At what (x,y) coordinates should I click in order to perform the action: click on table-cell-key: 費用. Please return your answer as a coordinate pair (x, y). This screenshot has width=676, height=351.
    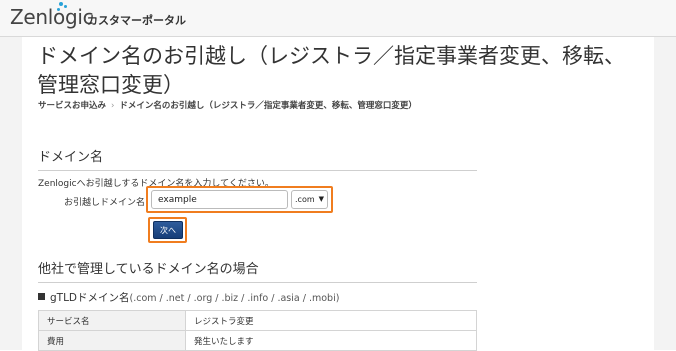
    Looking at the image, I should click on (112, 340).